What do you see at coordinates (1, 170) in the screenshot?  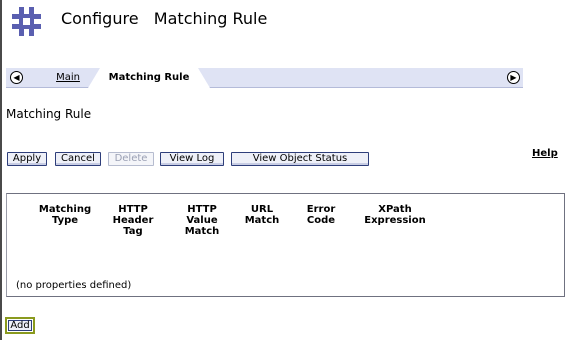 I see `window-left-border` at bounding box center [1, 170].